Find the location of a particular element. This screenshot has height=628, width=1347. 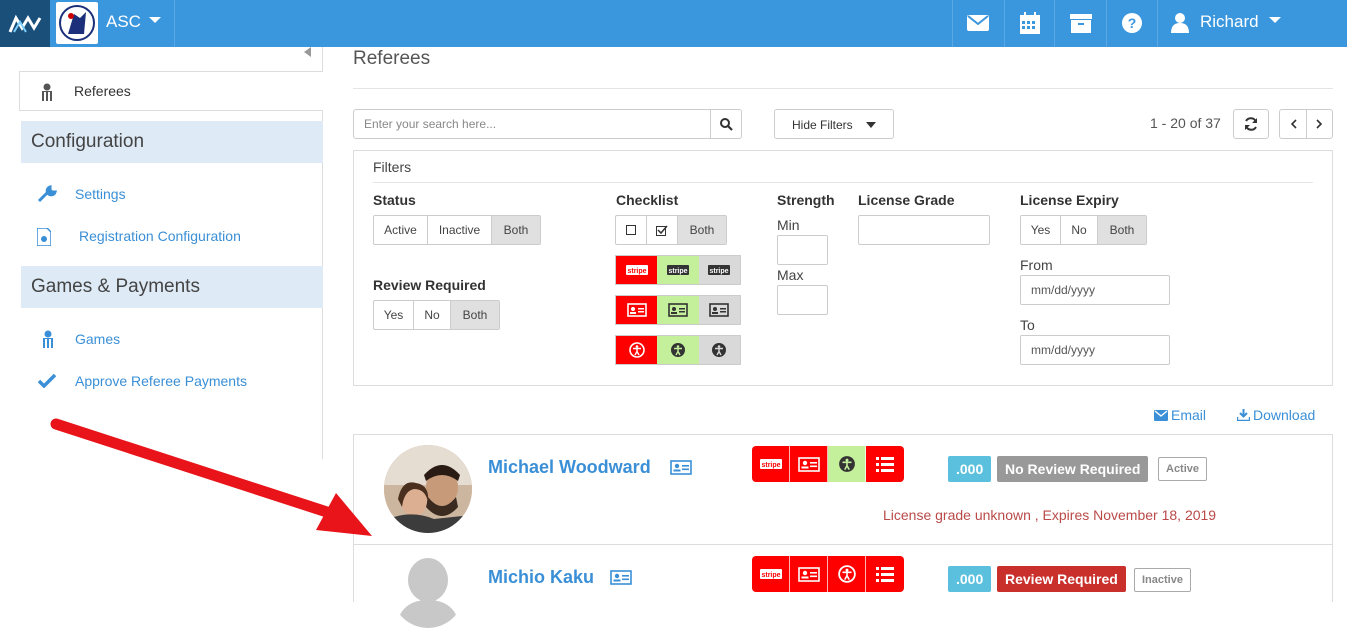

list-icon is located at coordinates (885, 574).